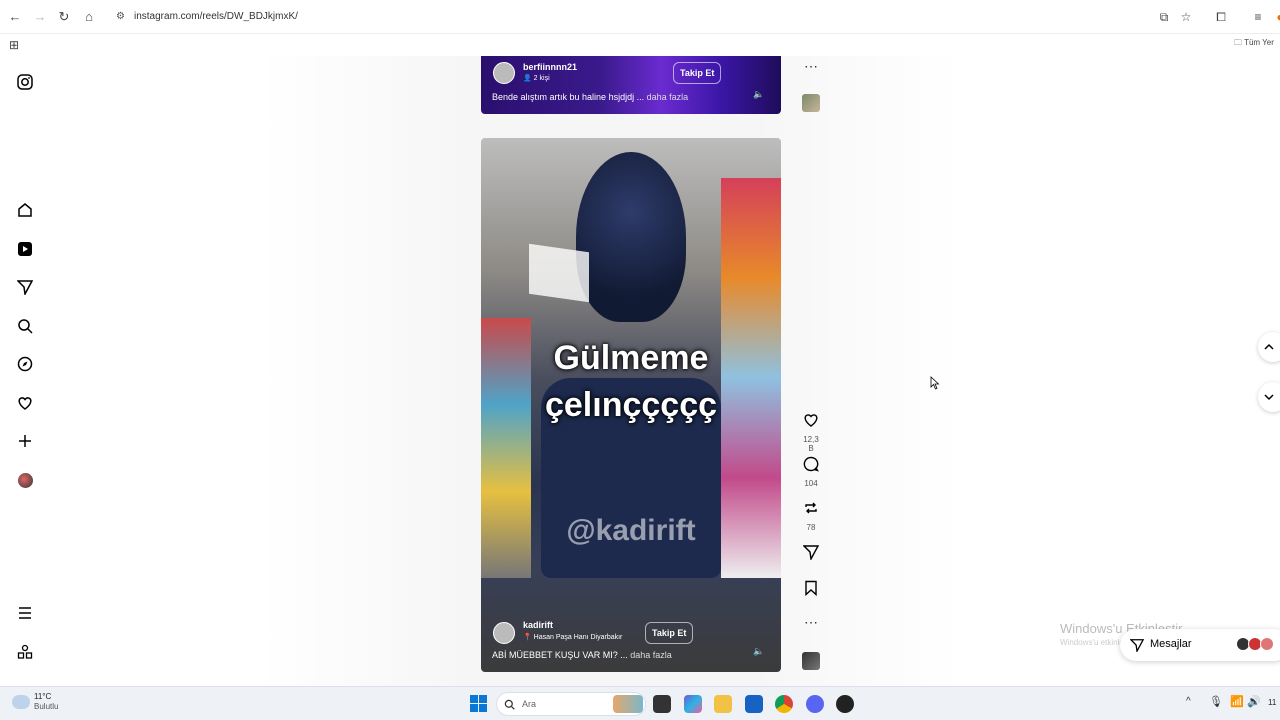 Image resolution: width=1280 pixels, height=720 pixels. What do you see at coordinates (120, 16) in the screenshot?
I see `site-info-icon: ⚙` at bounding box center [120, 16].